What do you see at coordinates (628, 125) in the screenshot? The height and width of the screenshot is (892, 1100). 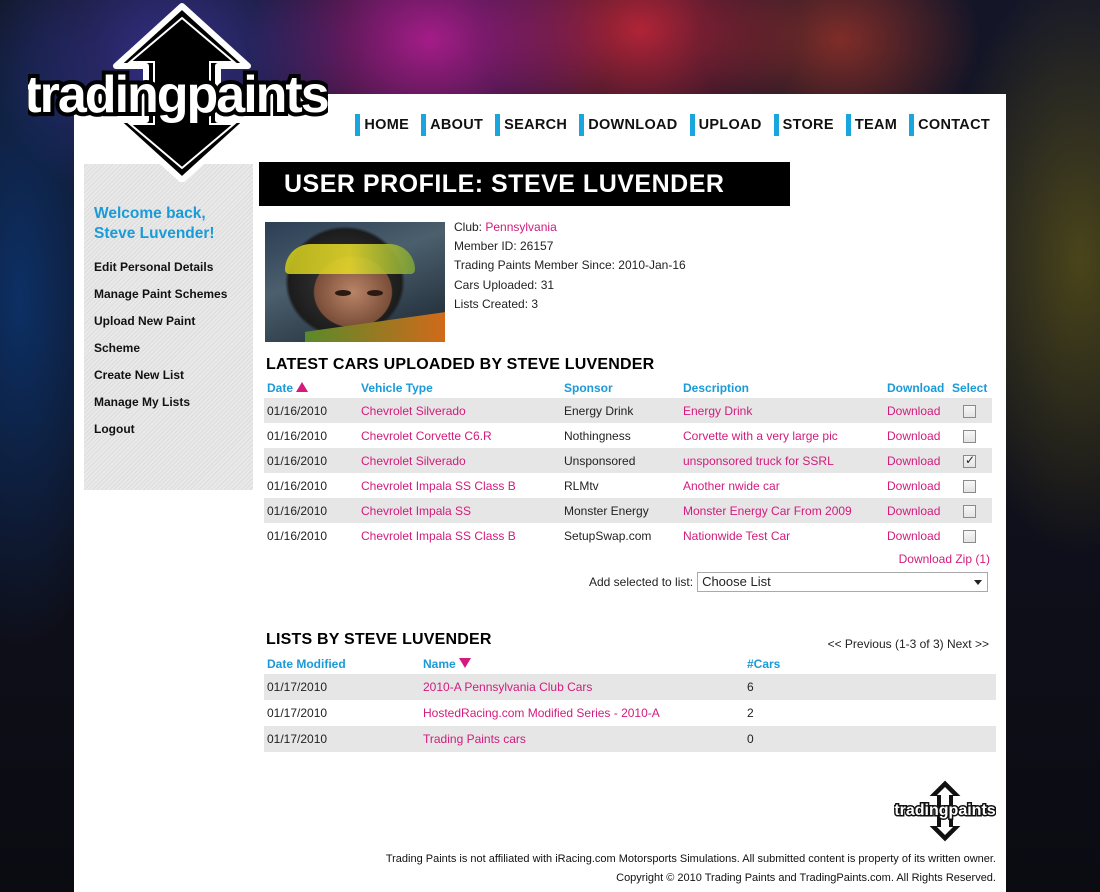 I see `nav-download: DOWNLOAD` at bounding box center [628, 125].